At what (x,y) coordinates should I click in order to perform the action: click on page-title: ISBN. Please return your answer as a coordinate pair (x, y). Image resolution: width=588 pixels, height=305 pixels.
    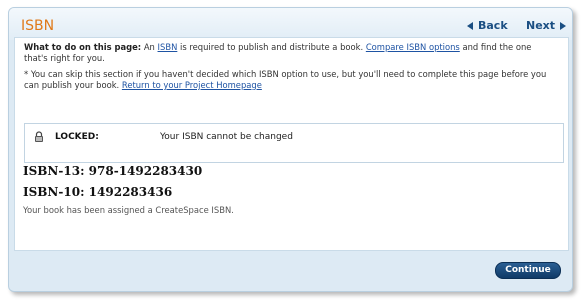
    Looking at the image, I should click on (38, 26).